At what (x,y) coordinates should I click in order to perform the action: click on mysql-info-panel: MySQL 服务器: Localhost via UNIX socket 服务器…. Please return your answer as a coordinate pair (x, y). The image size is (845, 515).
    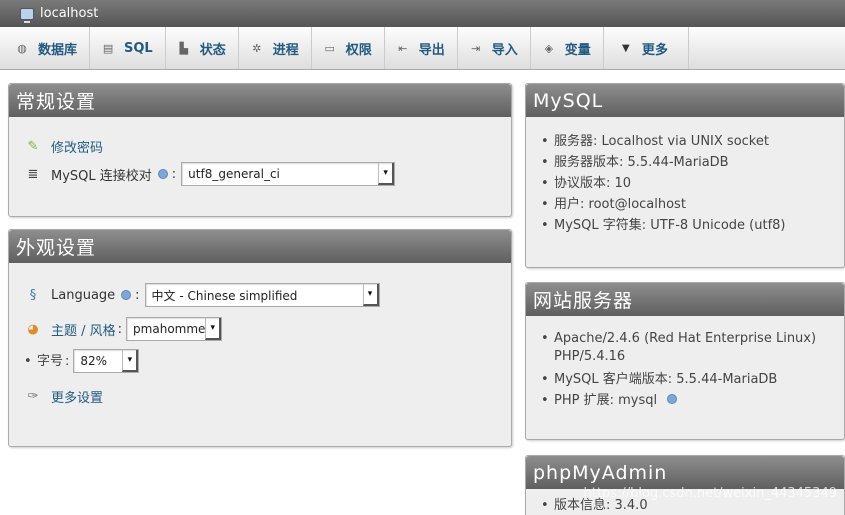
    Looking at the image, I should click on (685, 175).